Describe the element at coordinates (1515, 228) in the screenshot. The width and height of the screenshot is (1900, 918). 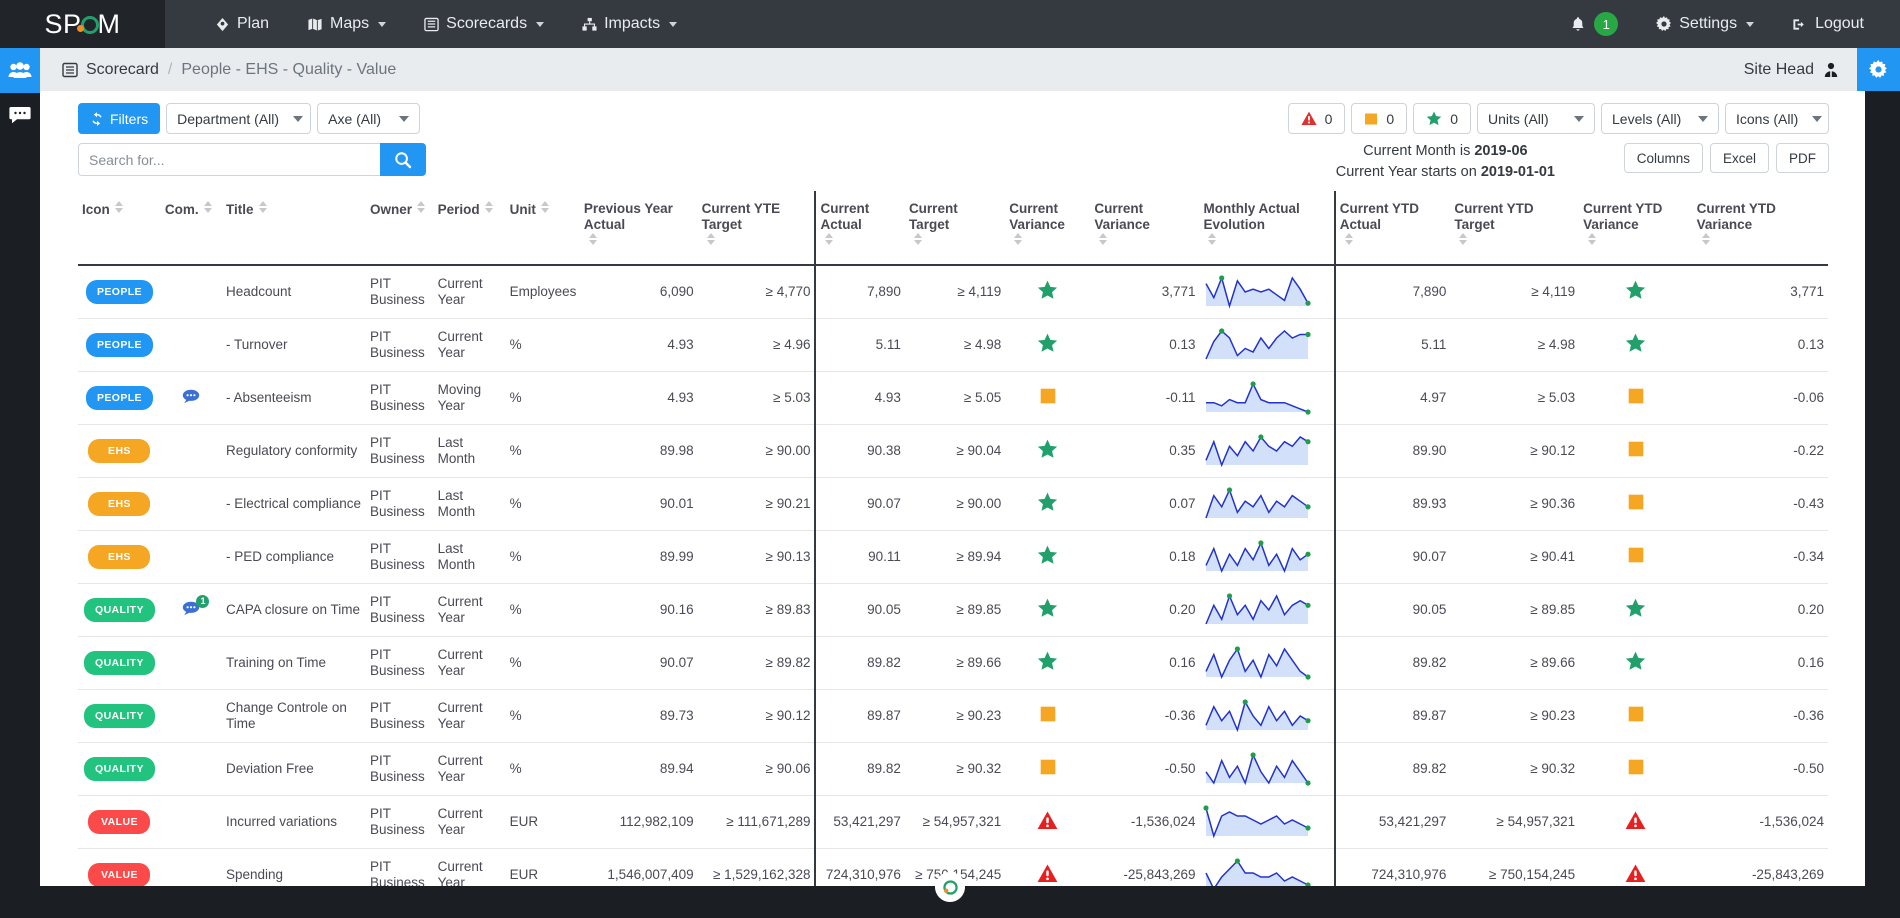
I see `column-header-14: Current YTD Target` at that location.